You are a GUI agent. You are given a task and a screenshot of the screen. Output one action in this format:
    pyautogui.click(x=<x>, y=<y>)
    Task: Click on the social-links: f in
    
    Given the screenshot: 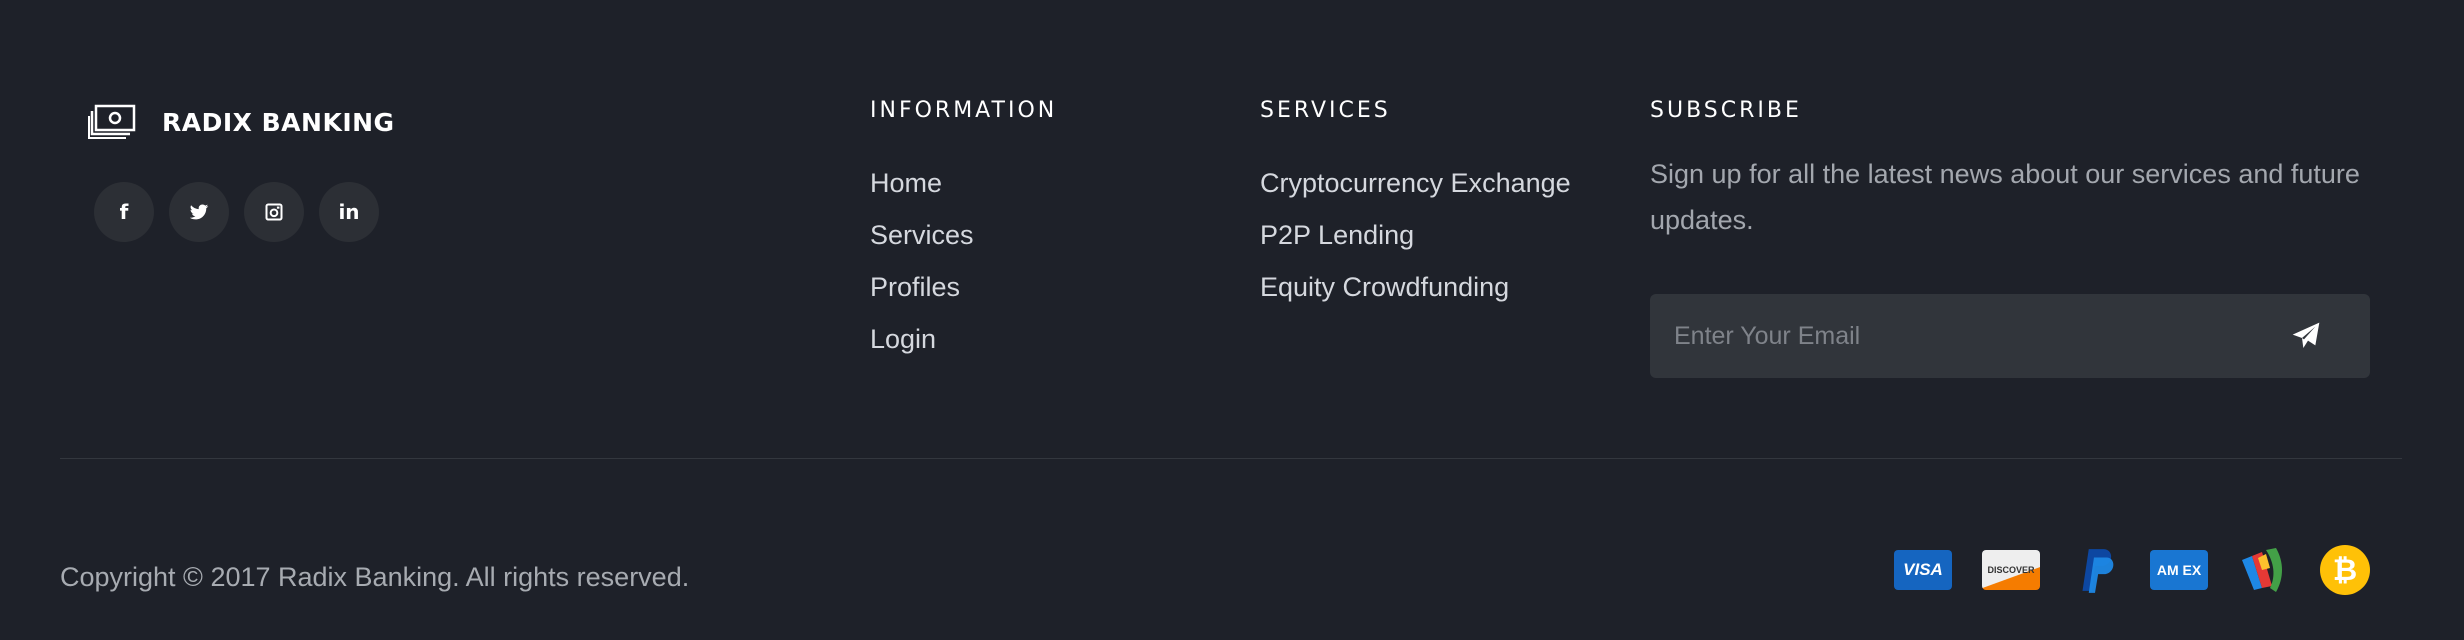 What is the action you would take?
    pyautogui.click(x=236, y=212)
    